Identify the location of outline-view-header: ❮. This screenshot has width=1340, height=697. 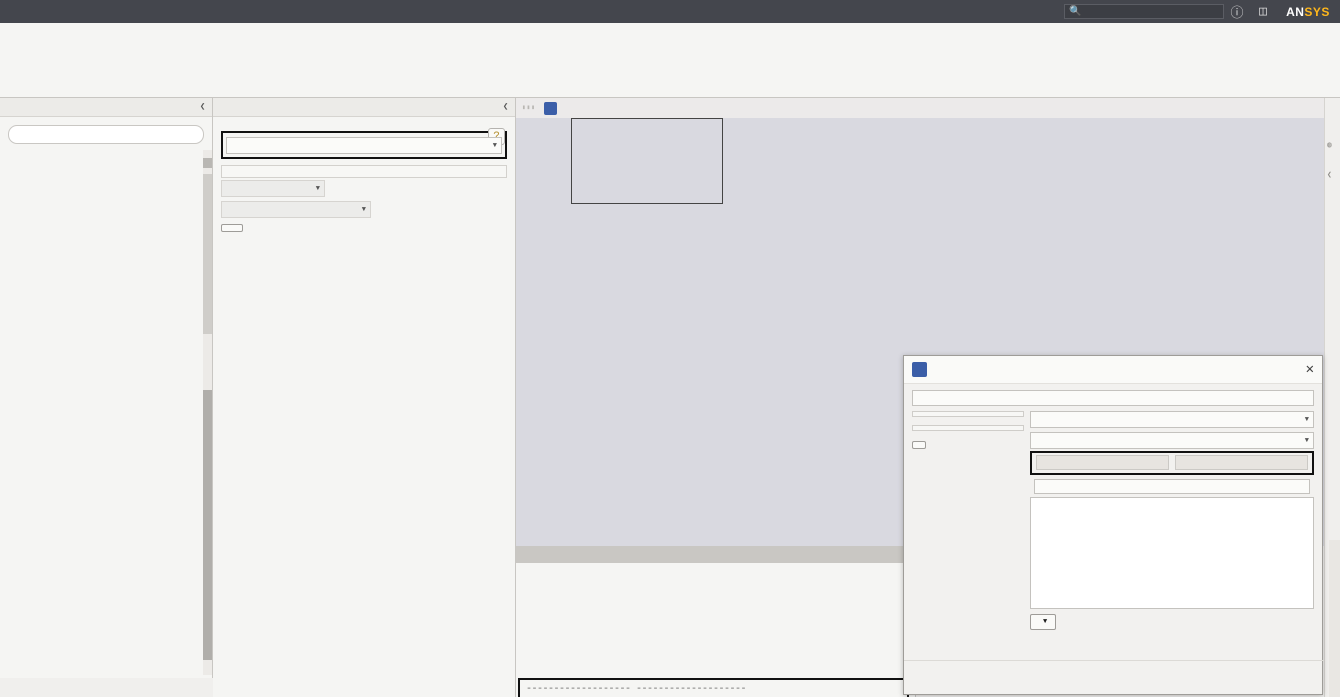
(106, 107).